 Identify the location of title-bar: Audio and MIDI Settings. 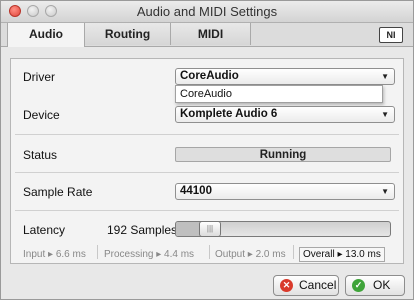
(207, 12).